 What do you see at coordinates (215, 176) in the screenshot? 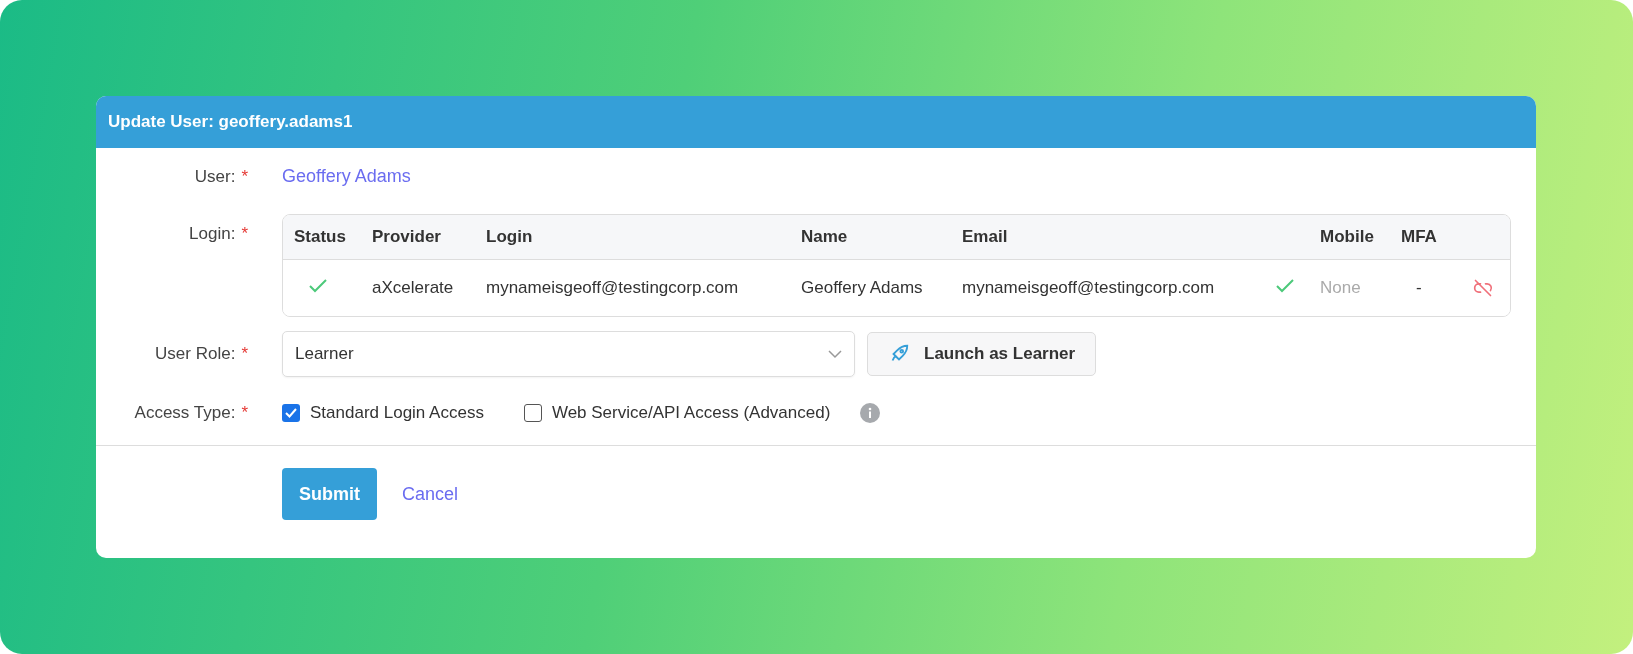
I see `field-label: User:` at bounding box center [215, 176].